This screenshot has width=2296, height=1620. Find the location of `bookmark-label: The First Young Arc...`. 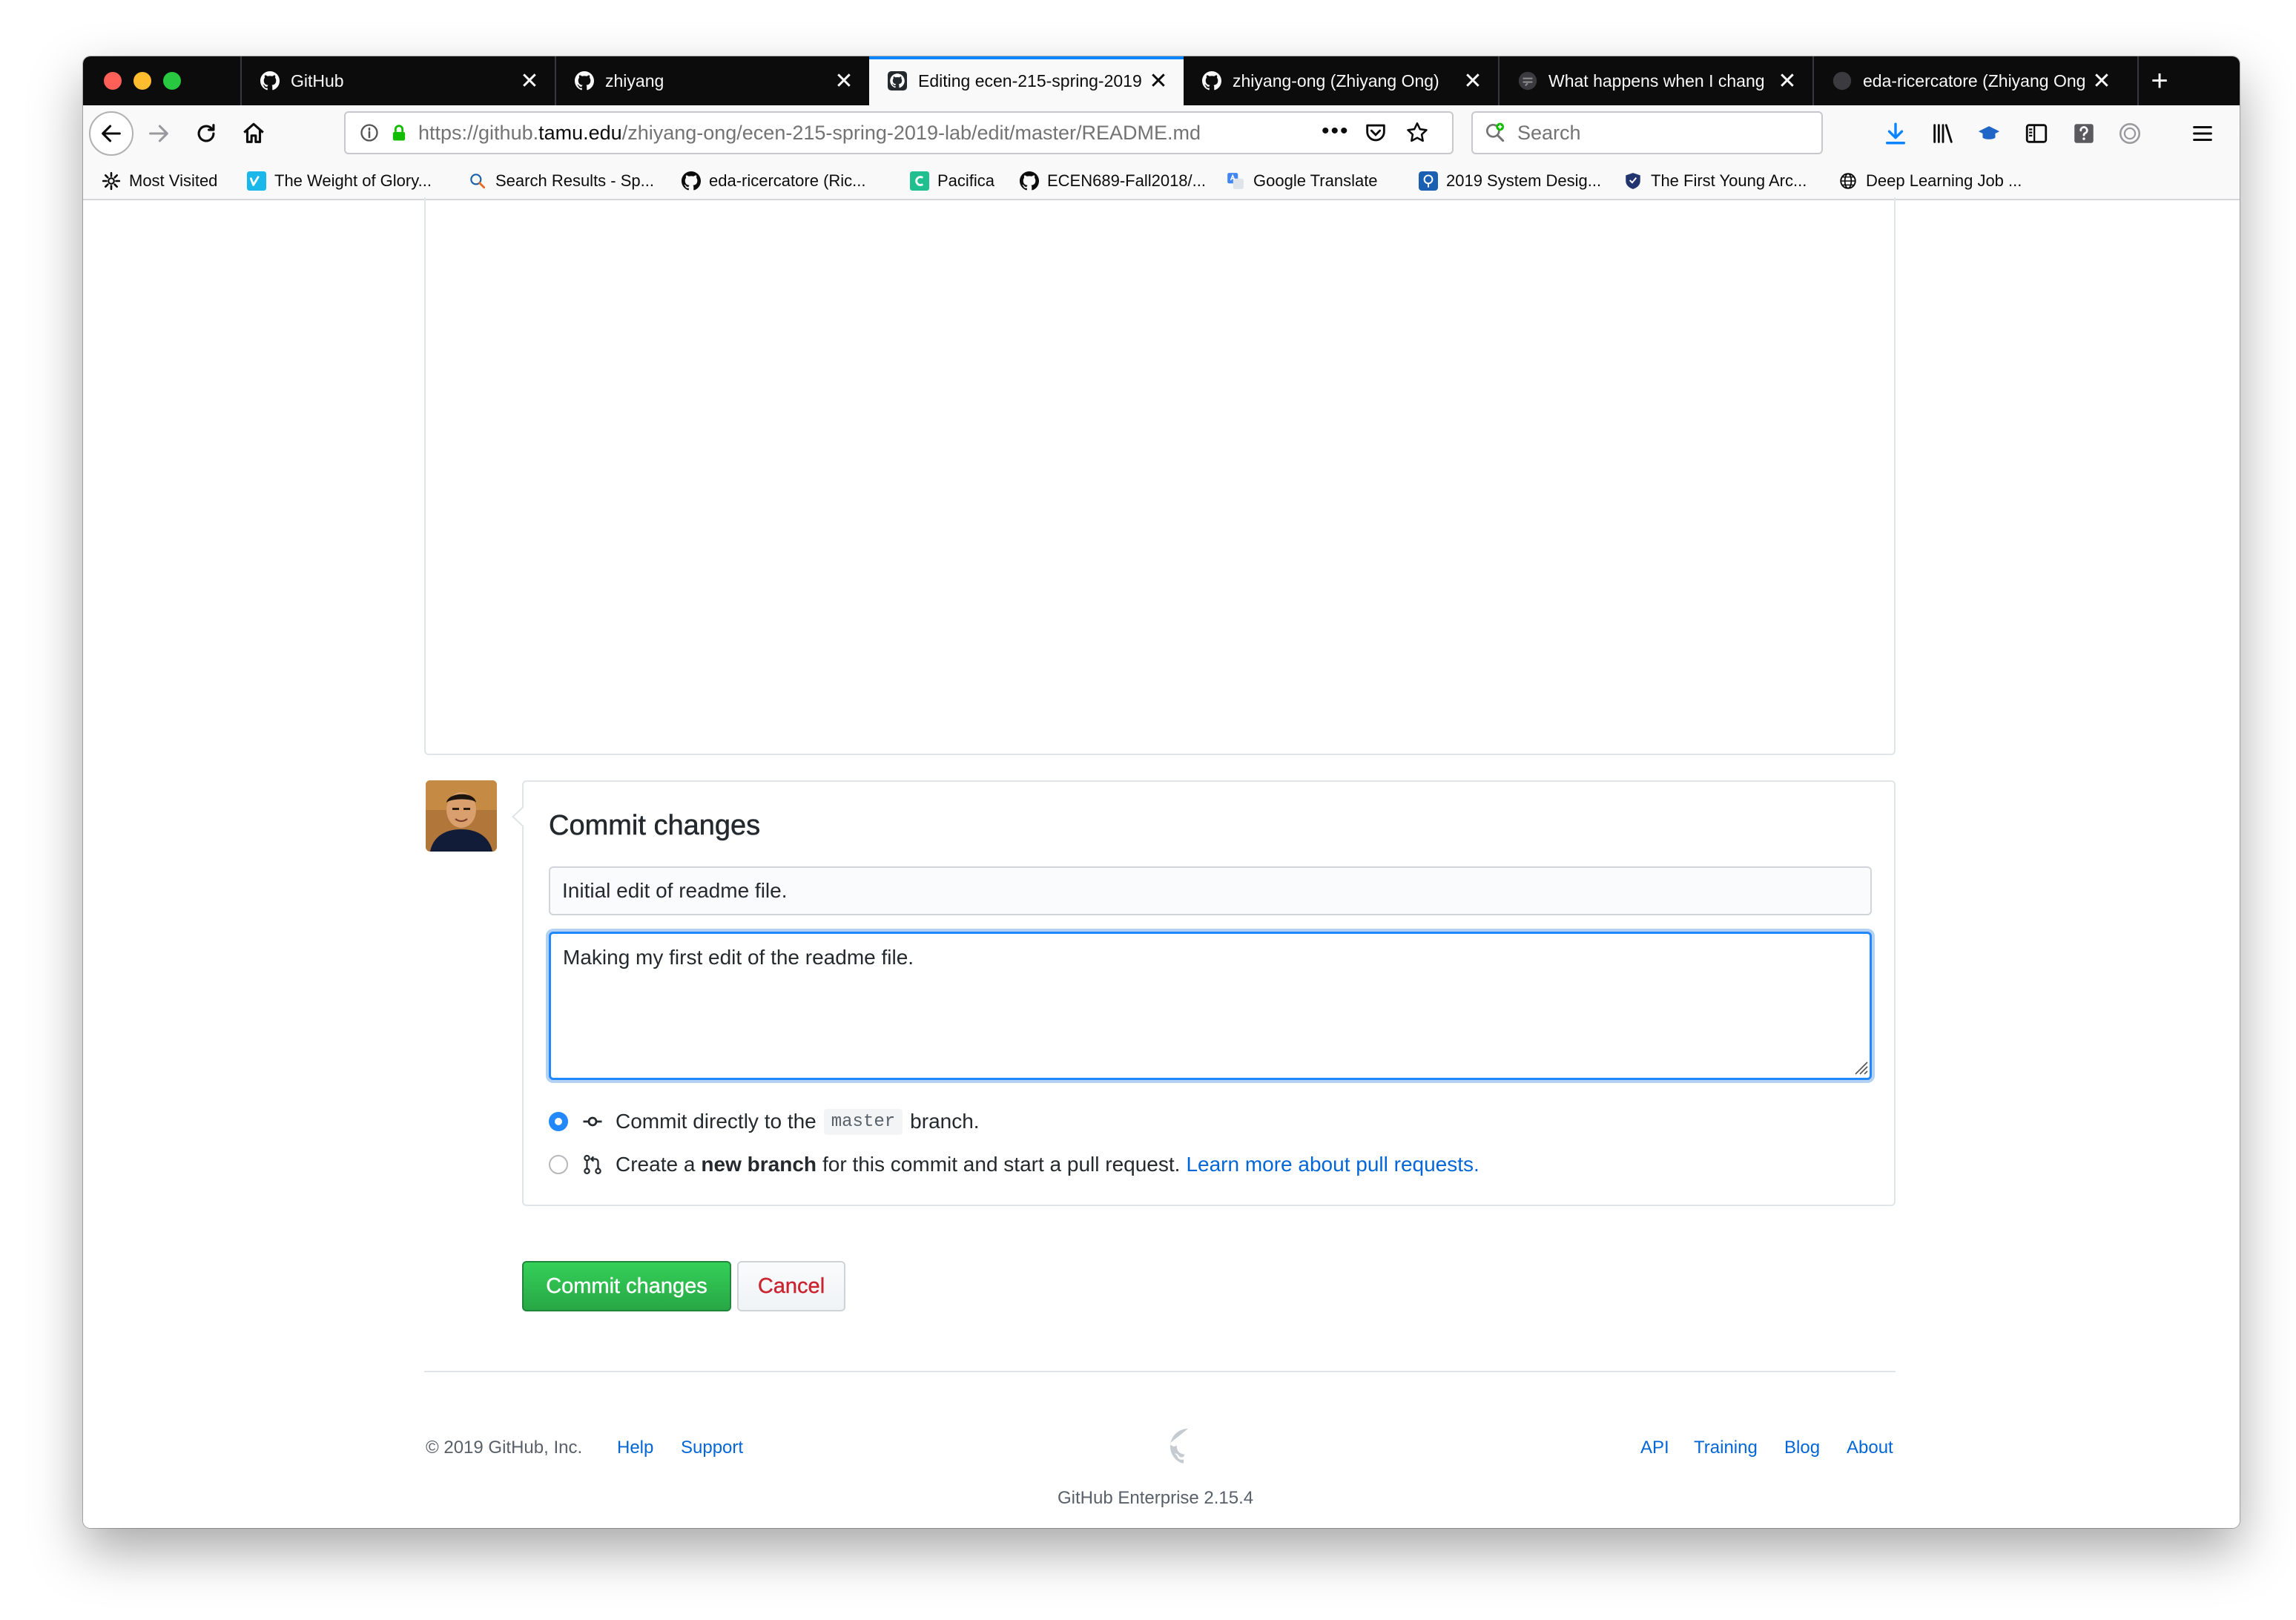

bookmark-label: The First Young Arc... is located at coordinates (1729, 180).